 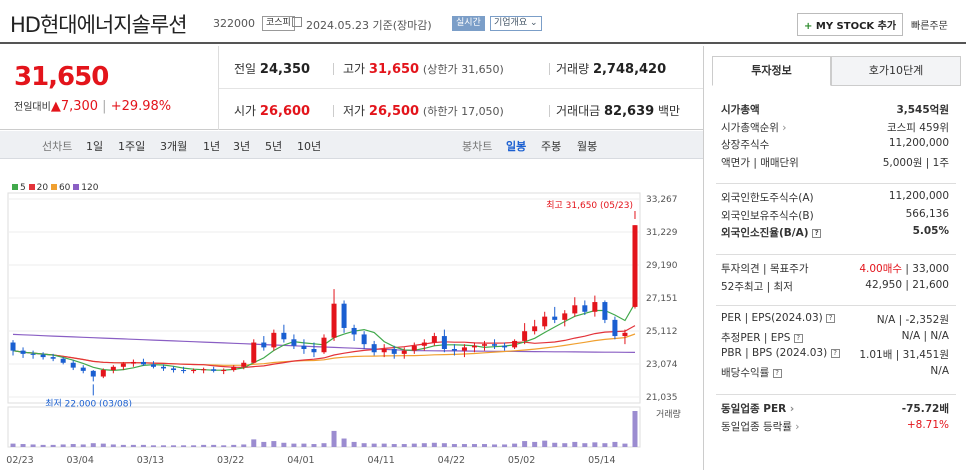 I want to click on info-row: 추정PER | EPS ? N/A | N/A, so click(x=835, y=338).